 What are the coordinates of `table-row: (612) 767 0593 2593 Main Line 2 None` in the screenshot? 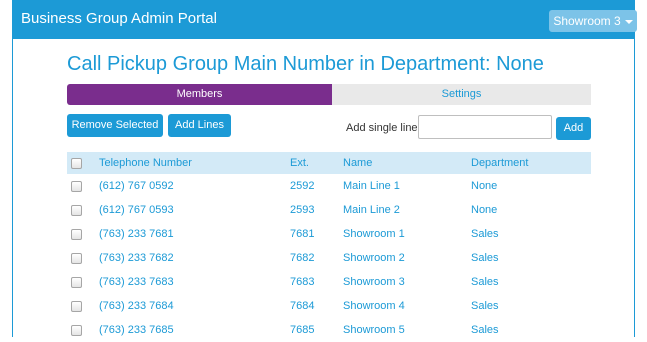 It's located at (329, 210).